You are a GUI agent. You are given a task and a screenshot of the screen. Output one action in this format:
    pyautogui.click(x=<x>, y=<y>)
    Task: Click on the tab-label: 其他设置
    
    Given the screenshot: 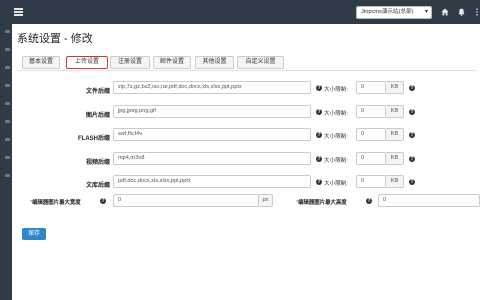 What is the action you would take?
    pyautogui.click(x=214, y=62)
    